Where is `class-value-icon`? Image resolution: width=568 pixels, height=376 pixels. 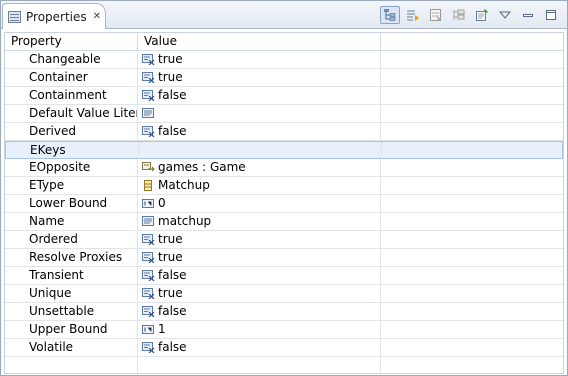
class-value-icon is located at coordinates (148, 185).